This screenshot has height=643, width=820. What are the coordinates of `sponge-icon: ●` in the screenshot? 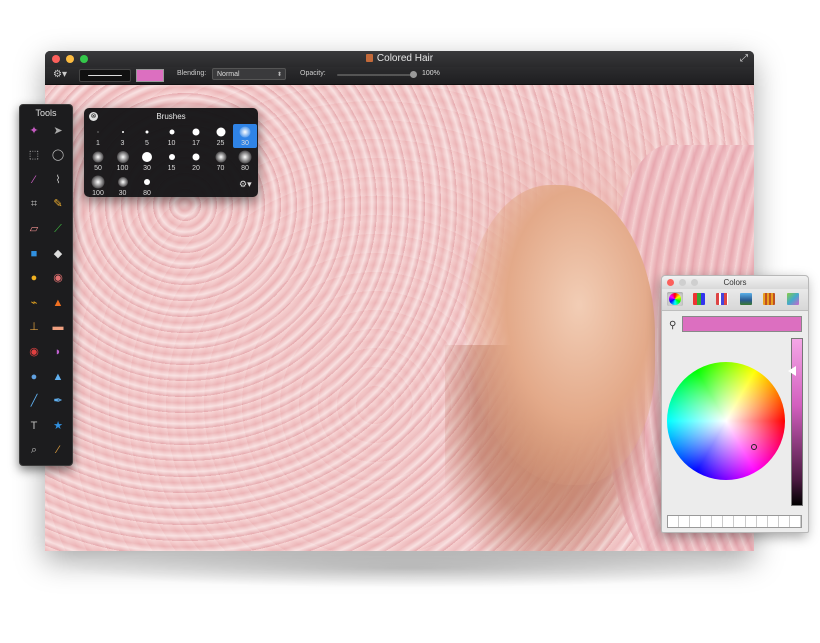 It's located at (34, 279).